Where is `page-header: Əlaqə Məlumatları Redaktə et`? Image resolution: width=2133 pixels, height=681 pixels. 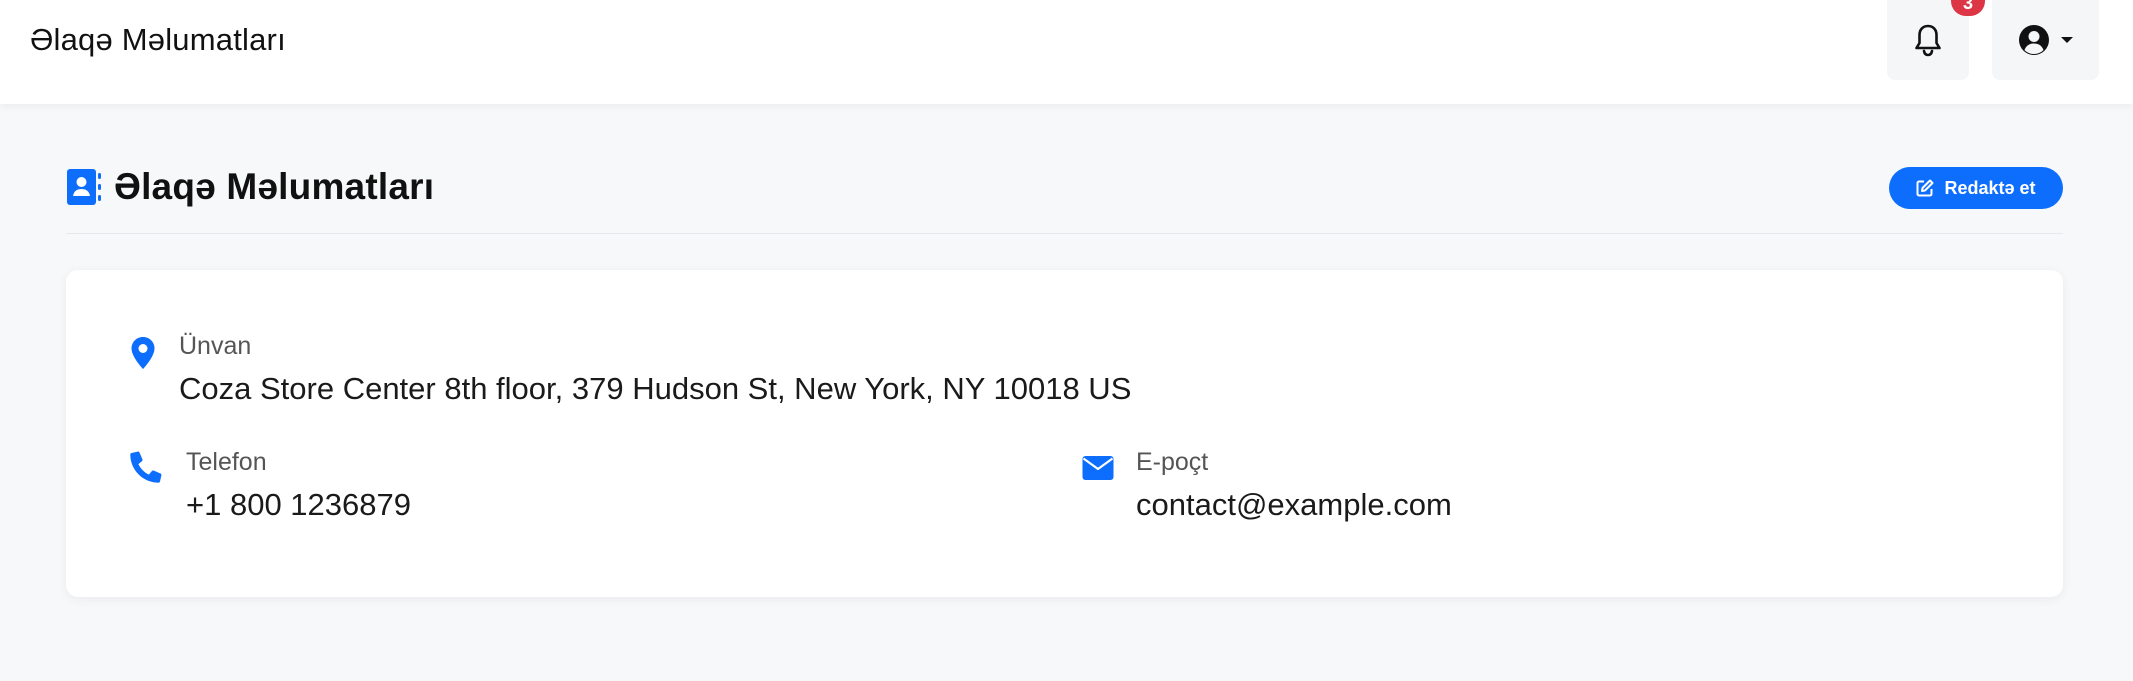 page-header: Əlaqə Məlumatları Redaktə et is located at coordinates (1064, 197).